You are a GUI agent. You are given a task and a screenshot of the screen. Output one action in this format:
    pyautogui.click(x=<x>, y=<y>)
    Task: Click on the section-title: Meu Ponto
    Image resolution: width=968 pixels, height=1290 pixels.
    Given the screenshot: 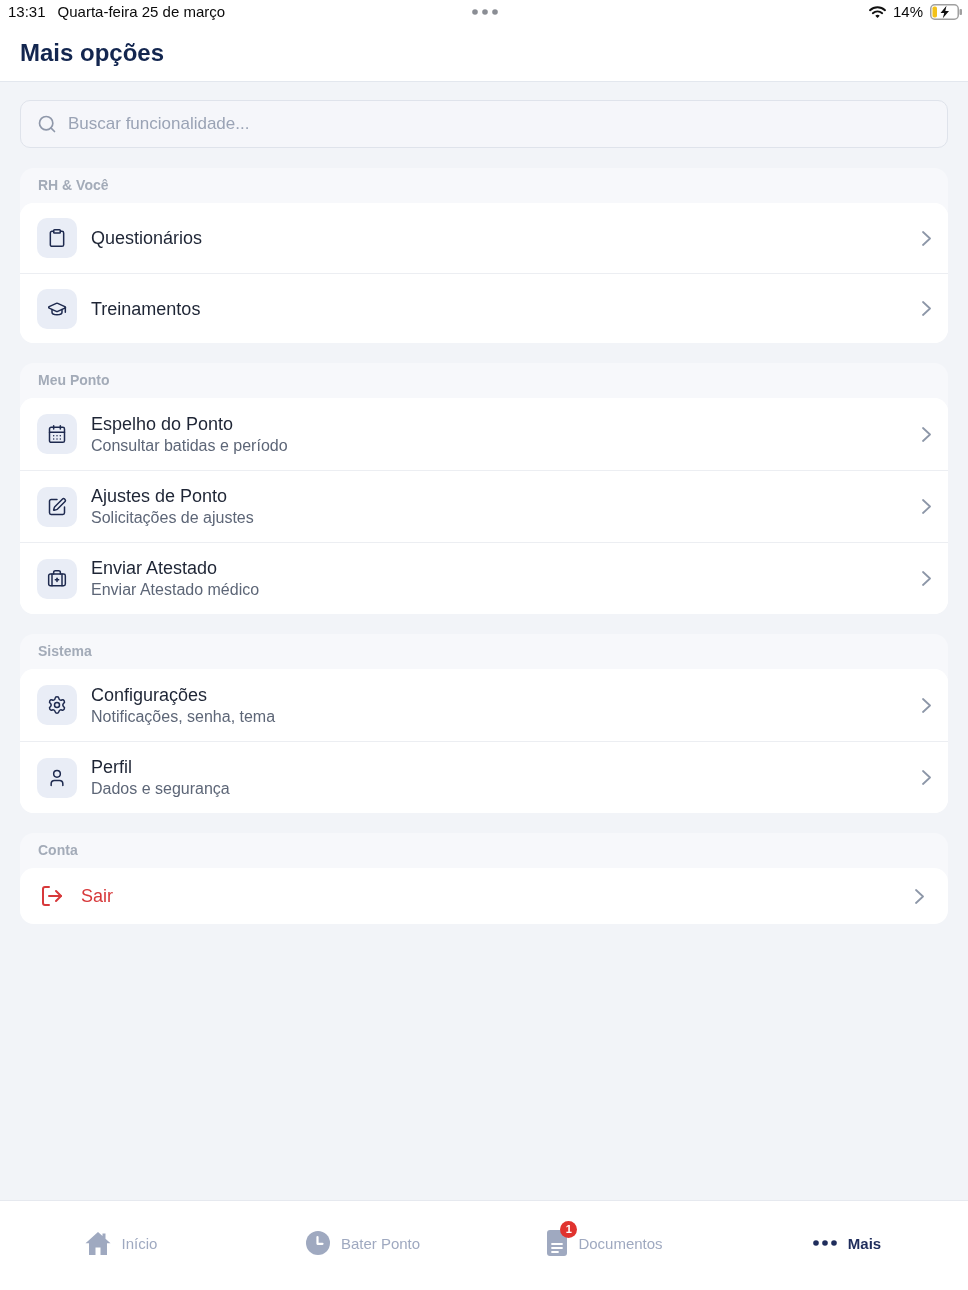 What is the action you would take?
    pyautogui.click(x=74, y=380)
    